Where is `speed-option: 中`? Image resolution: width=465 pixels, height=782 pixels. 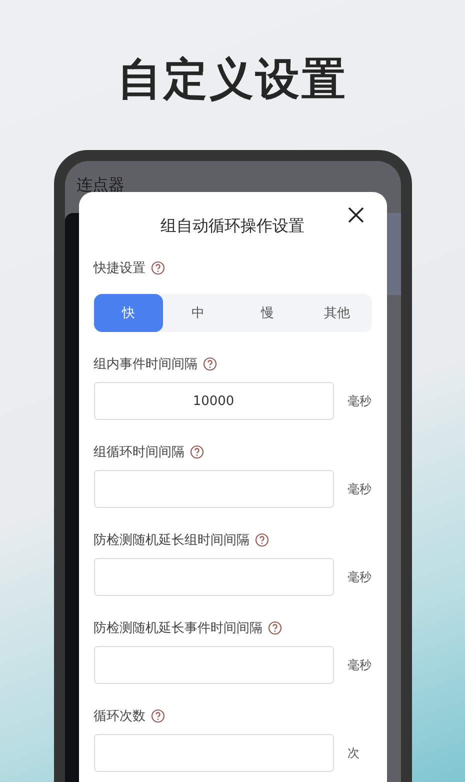 speed-option: 中 is located at coordinates (197, 313).